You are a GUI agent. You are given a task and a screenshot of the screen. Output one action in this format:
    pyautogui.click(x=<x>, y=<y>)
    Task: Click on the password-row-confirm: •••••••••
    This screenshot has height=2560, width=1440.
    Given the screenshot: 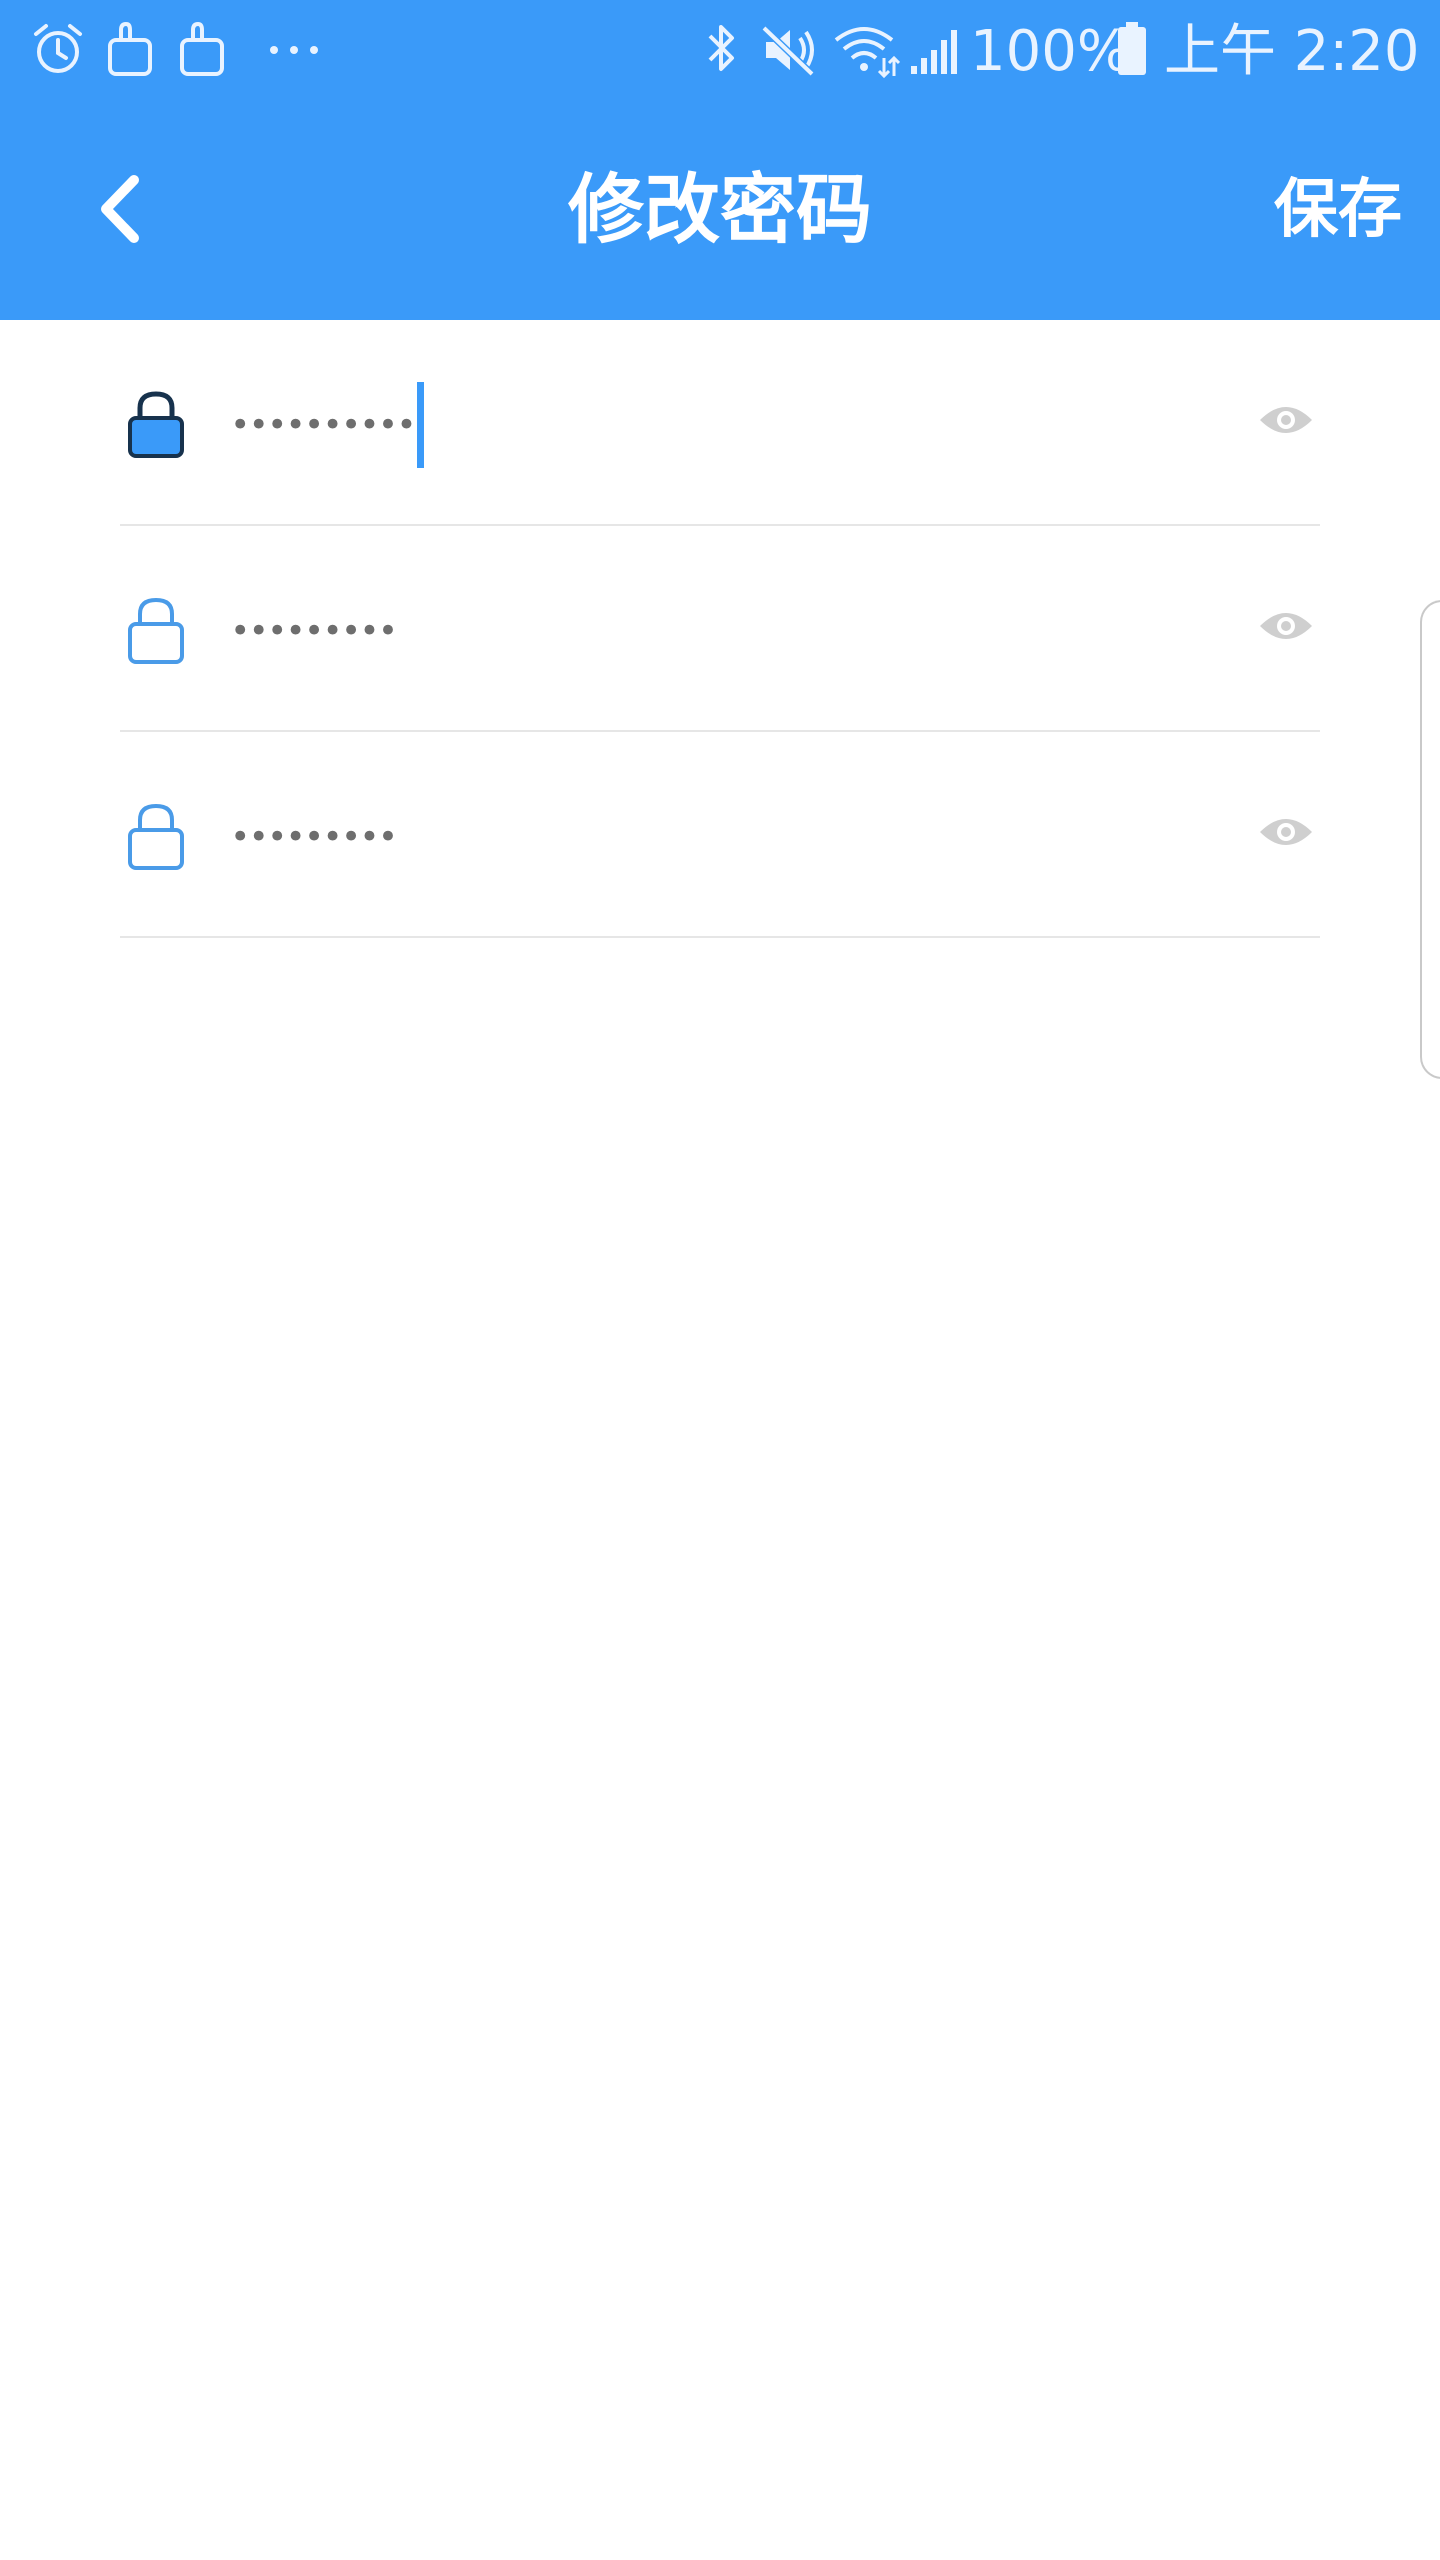 What is the action you would take?
    pyautogui.click(x=720, y=835)
    